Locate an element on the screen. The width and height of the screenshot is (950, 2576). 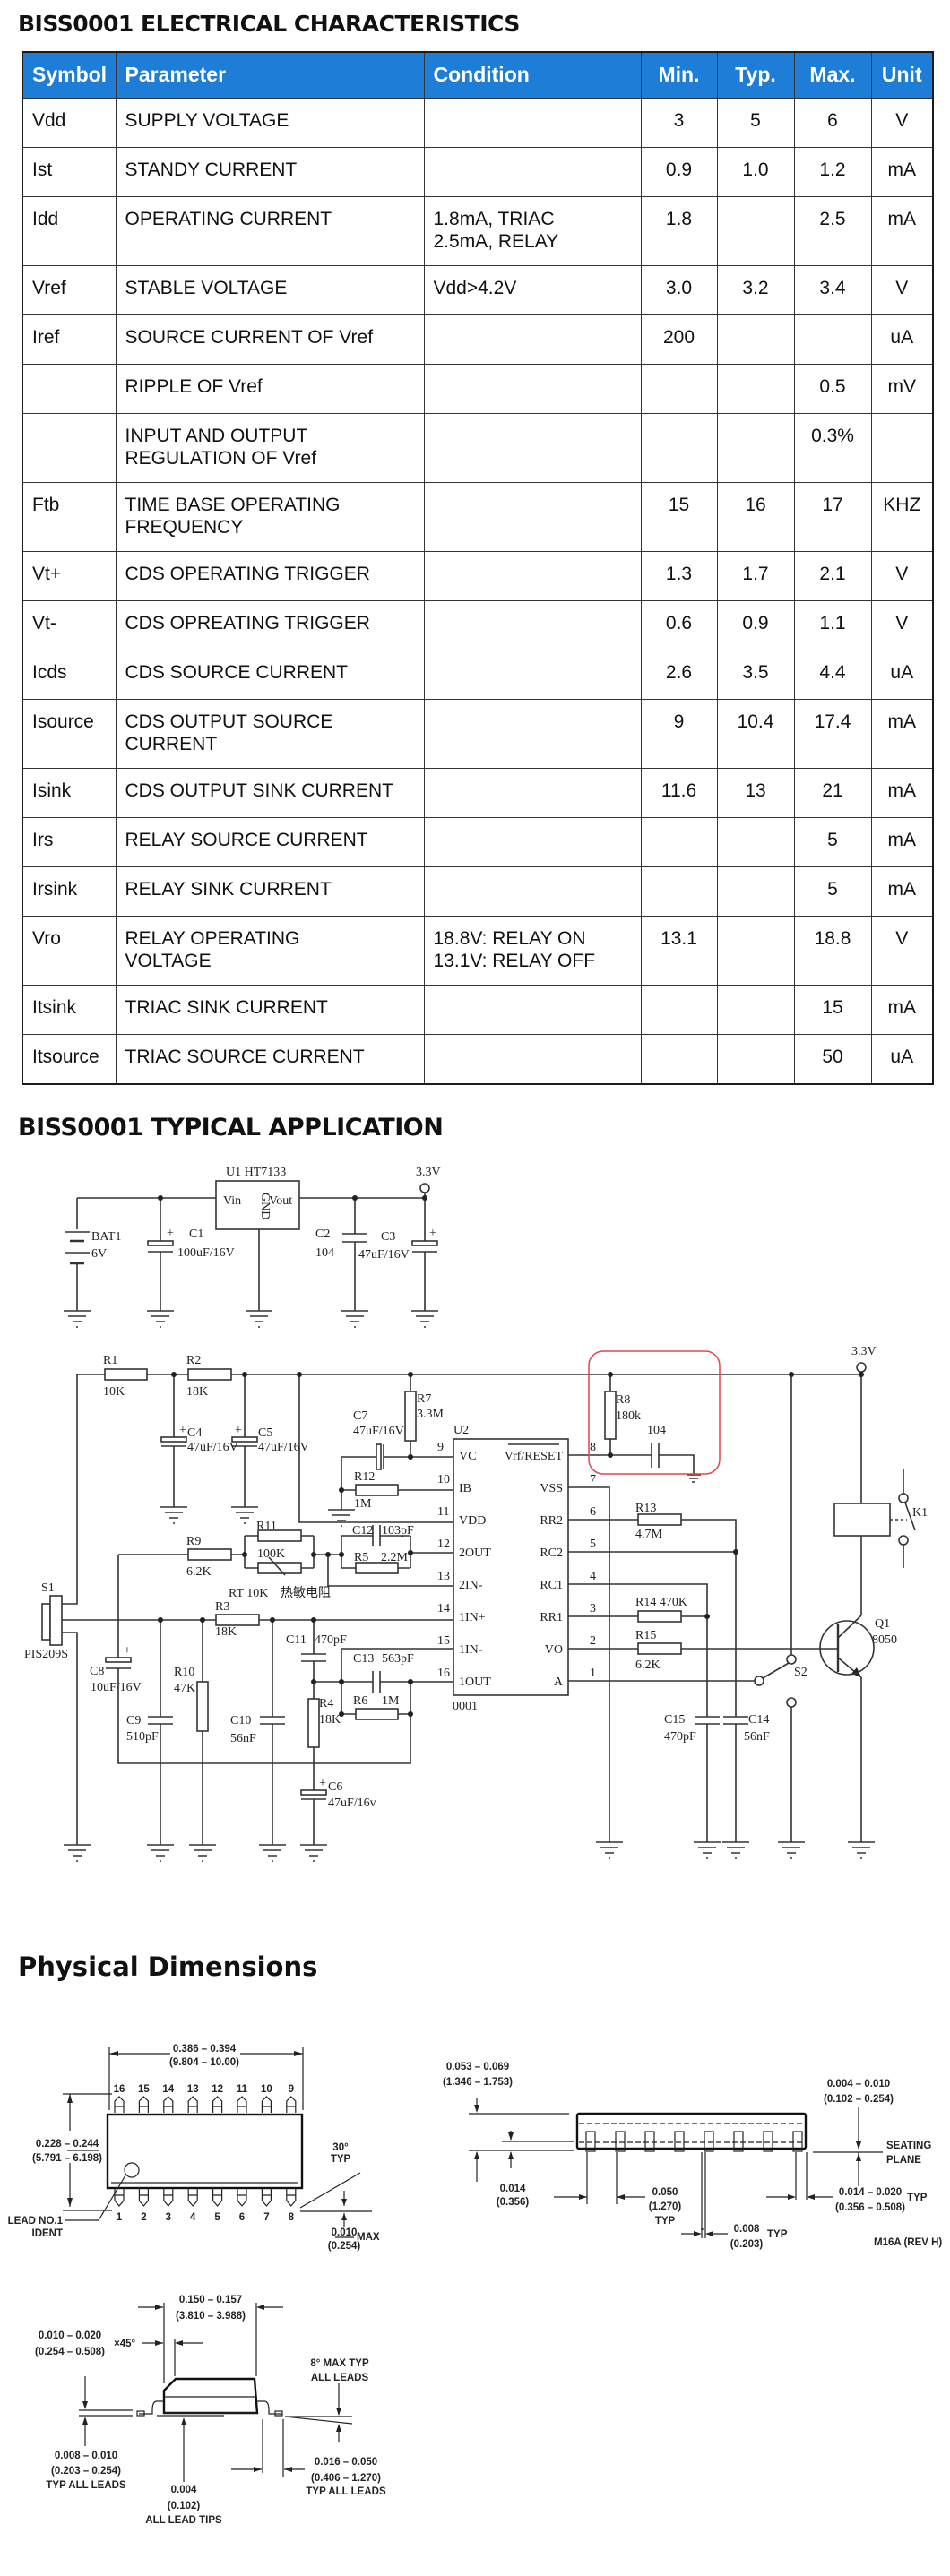
pin-number: 12 is located at coordinates (217, 2089).